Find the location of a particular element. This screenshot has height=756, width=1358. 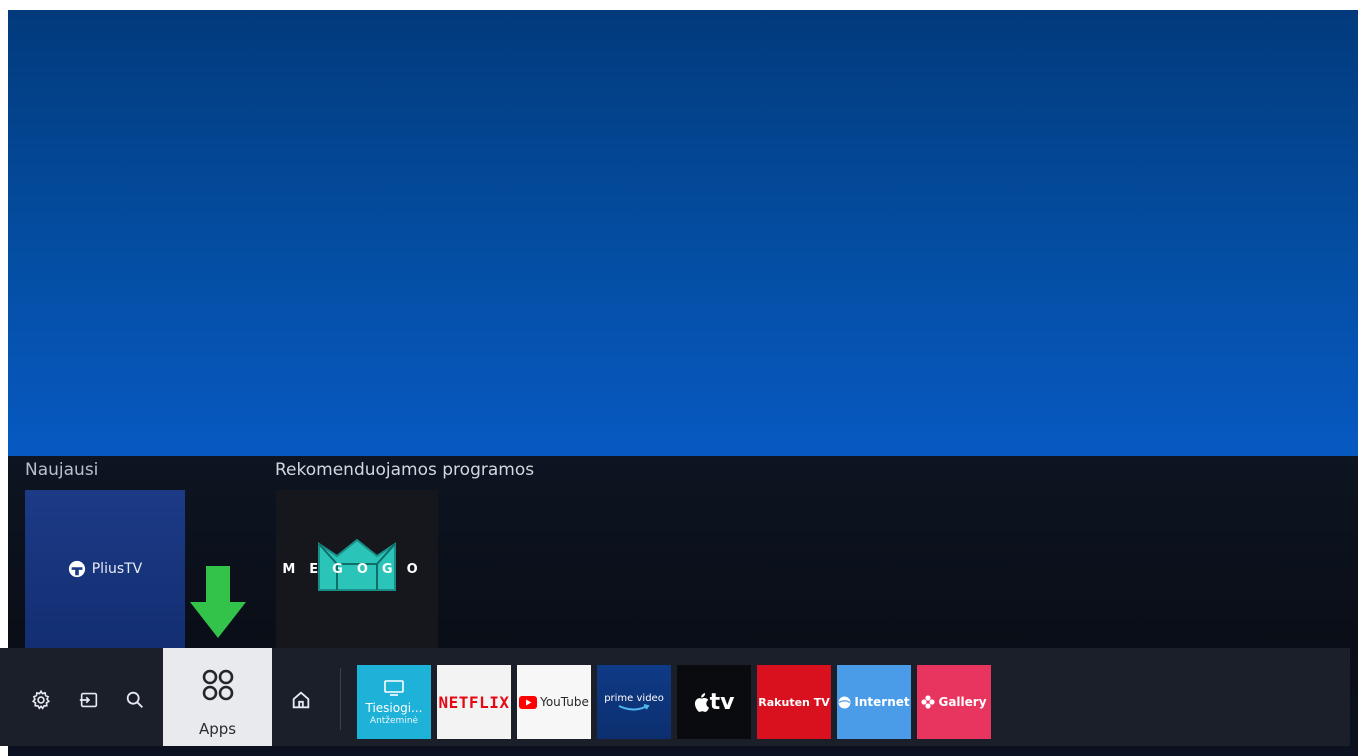

megogo-logo-text: MEGOGO is located at coordinates (357, 569).